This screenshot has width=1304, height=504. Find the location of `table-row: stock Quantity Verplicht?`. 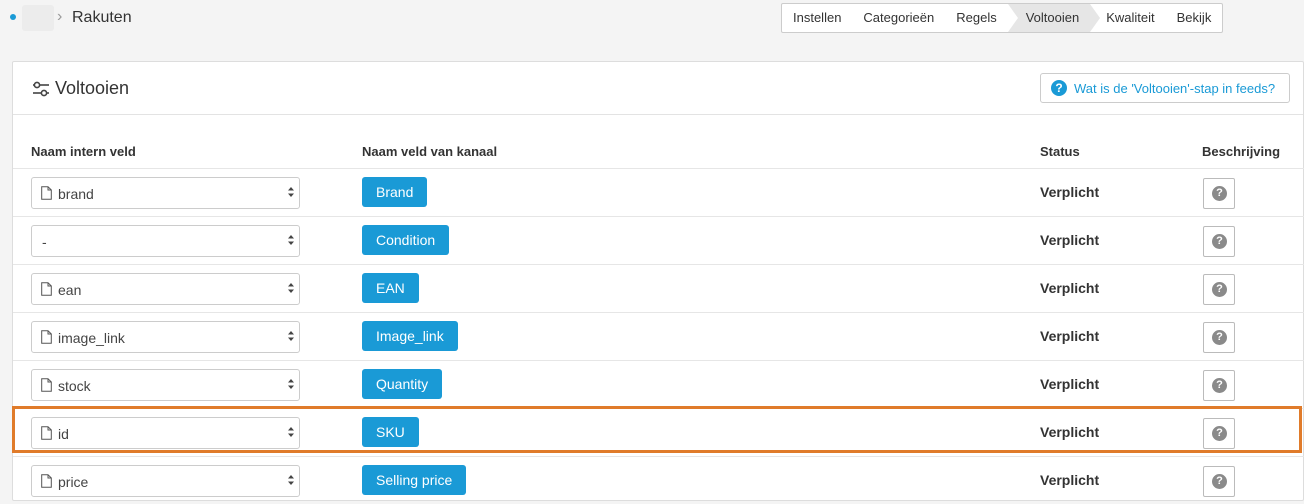

table-row: stock Quantity Verplicht? is located at coordinates (658, 384).